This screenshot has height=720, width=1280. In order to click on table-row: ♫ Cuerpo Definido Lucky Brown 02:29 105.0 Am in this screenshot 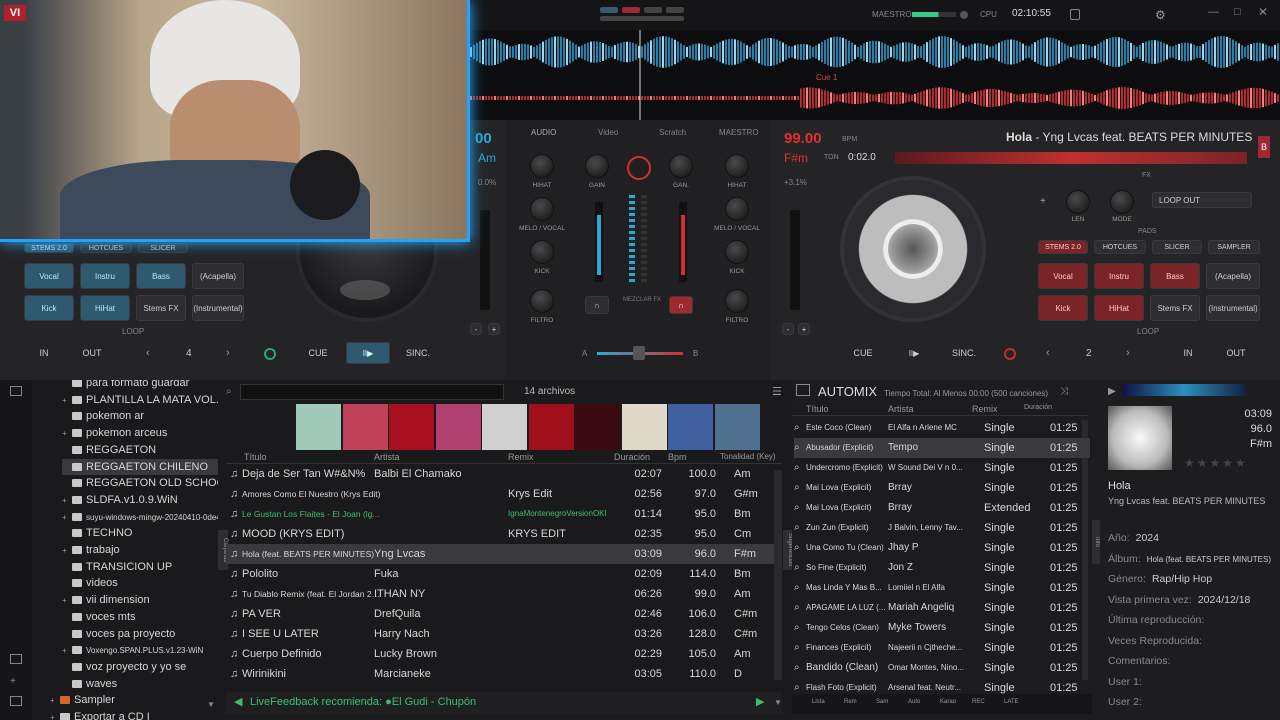, I will do `click(504, 654)`.